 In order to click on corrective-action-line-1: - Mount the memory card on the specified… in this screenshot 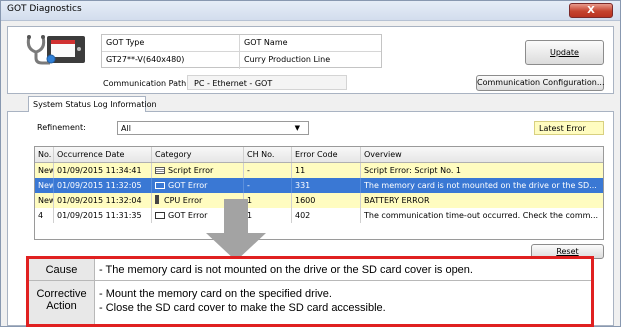, I will do `click(215, 294)`.